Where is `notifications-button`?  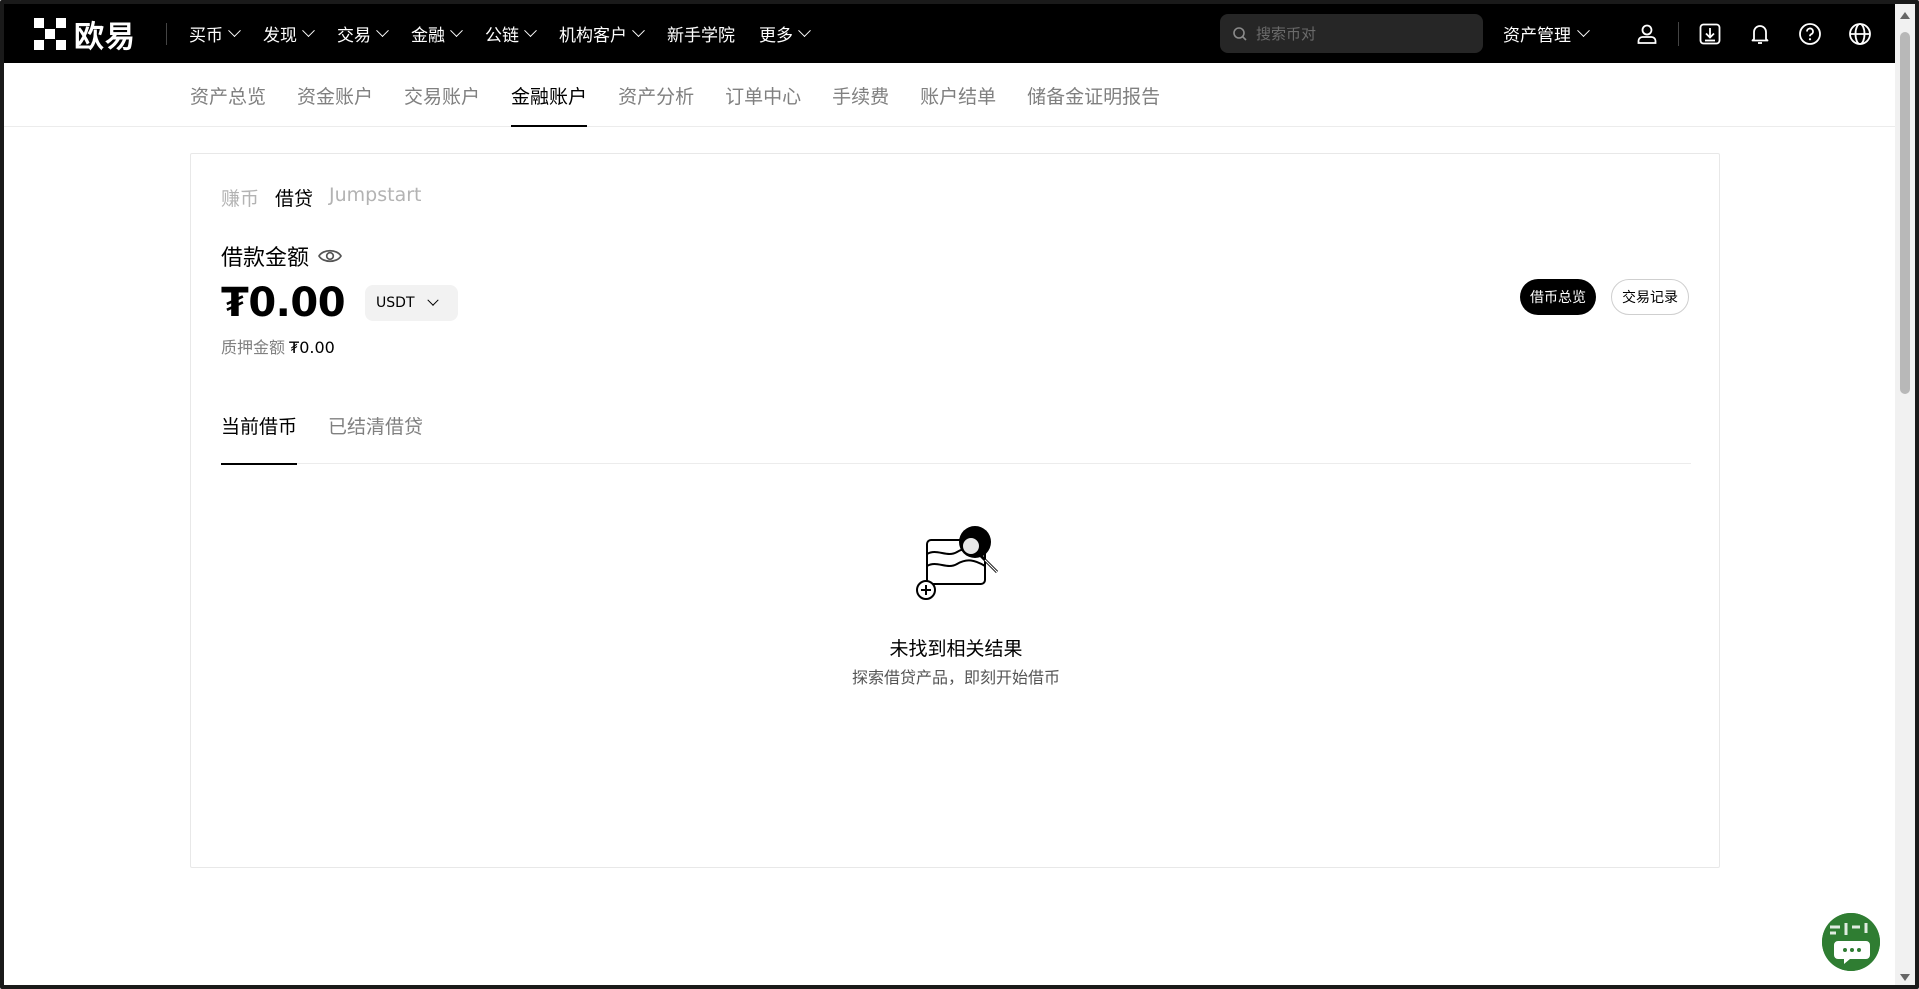
notifications-button is located at coordinates (1760, 33).